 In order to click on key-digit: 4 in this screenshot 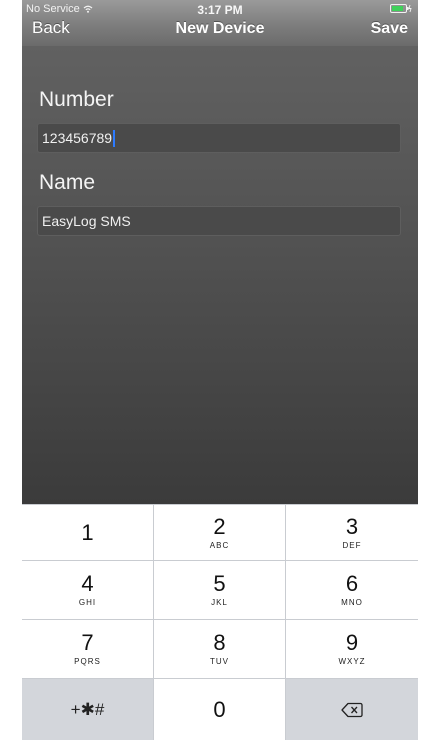, I will do `click(87, 583)`.